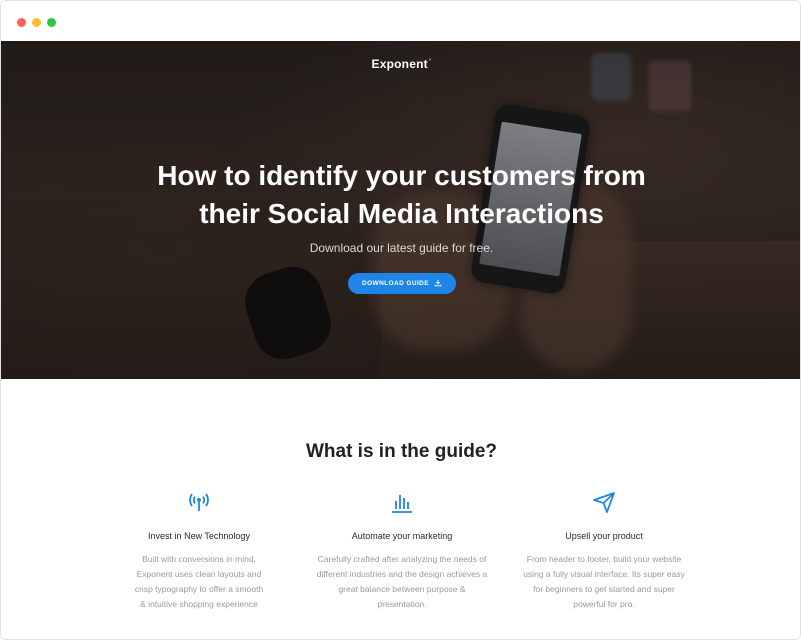  What do you see at coordinates (401, 175) in the screenshot?
I see `hero-title-line-1: How to identify your customers from` at bounding box center [401, 175].